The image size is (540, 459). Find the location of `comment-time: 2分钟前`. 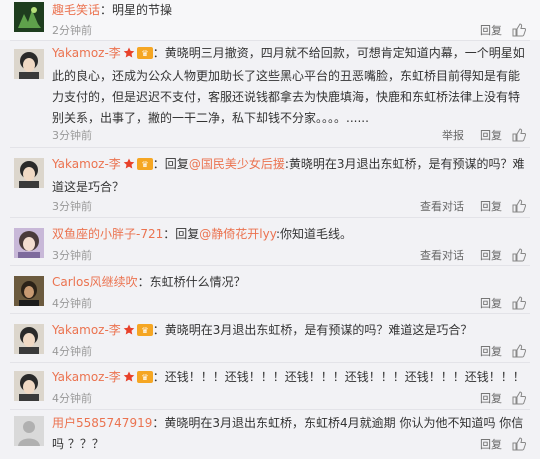

comment-time: 2分钟前 is located at coordinates (72, 30).